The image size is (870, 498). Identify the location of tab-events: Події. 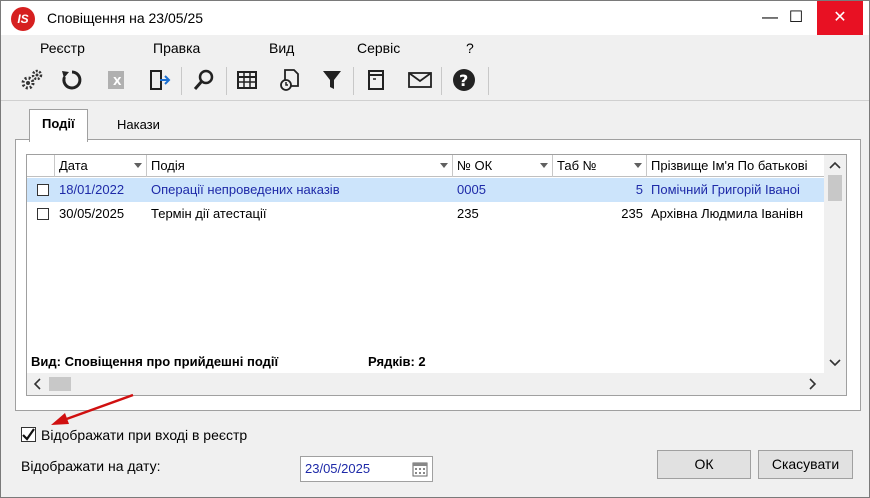
(58, 125).